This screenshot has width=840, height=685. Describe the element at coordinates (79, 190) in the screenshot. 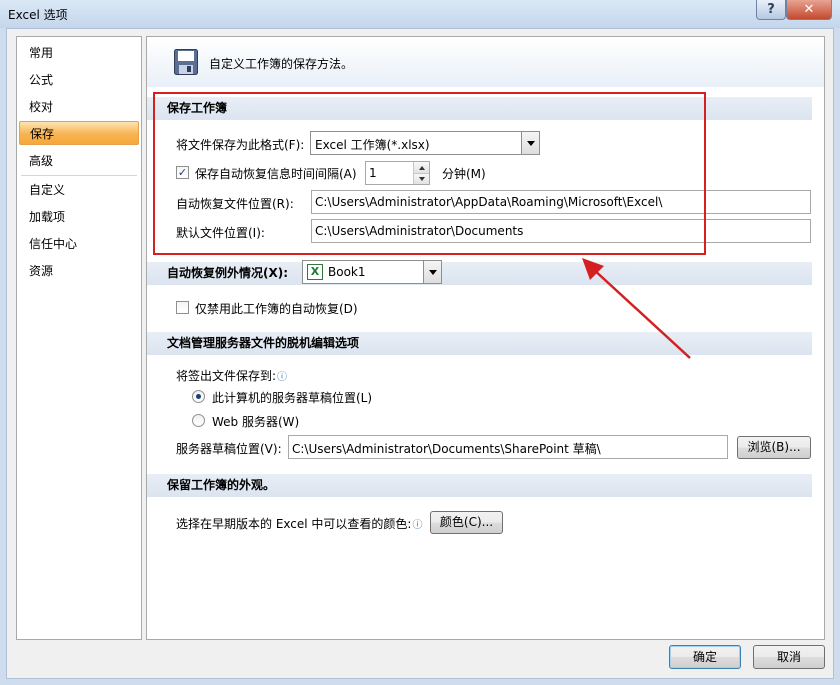

I see `nav-item-customize: 自定义` at that location.